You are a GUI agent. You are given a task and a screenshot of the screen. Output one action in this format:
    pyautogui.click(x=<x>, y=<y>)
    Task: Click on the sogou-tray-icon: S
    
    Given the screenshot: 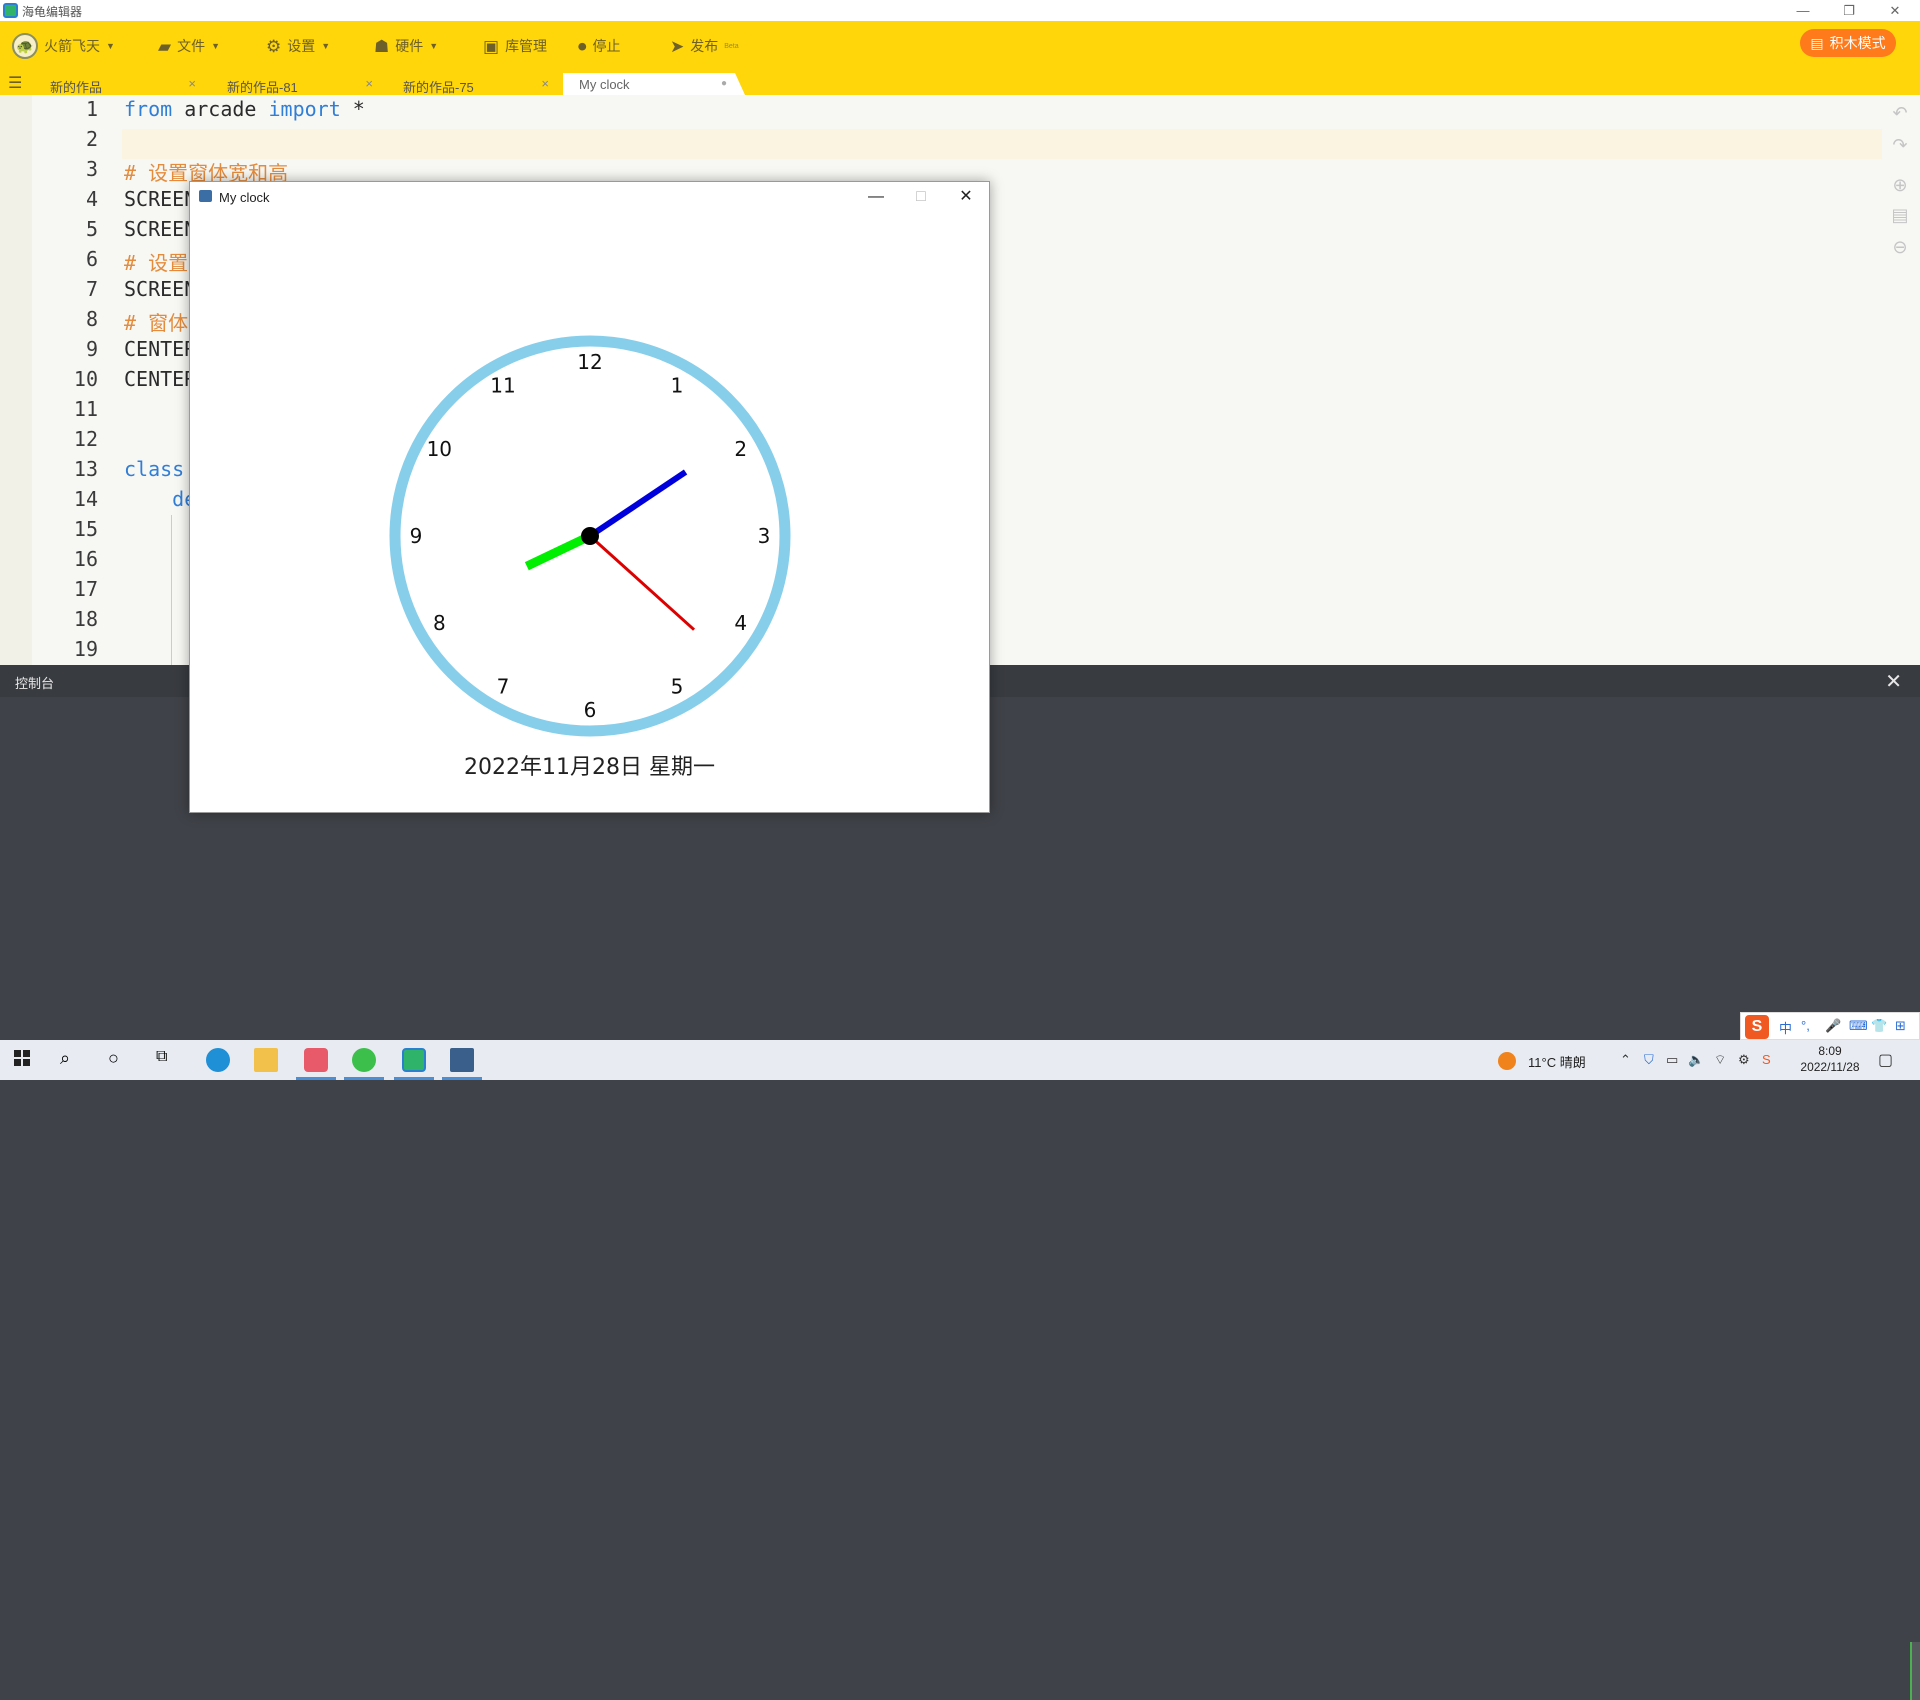 What is the action you would take?
    pyautogui.click(x=1766, y=1059)
    